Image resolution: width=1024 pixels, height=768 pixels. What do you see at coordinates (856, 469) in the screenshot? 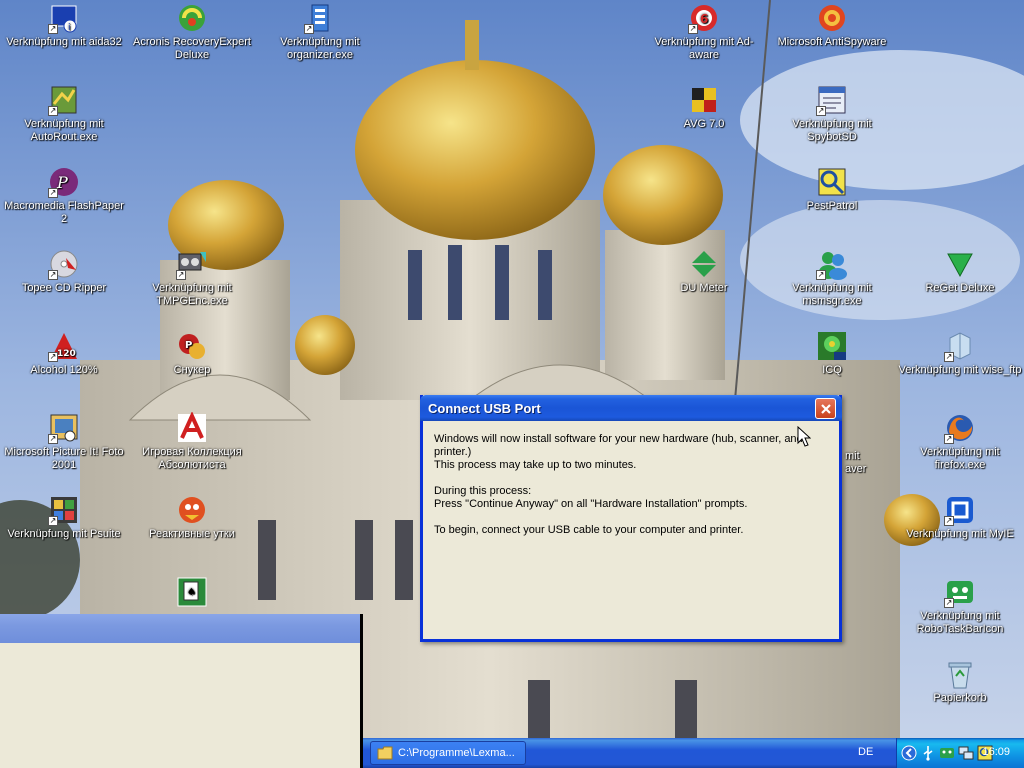
I see `icon-label: aver` at bounding box center [856, 469].